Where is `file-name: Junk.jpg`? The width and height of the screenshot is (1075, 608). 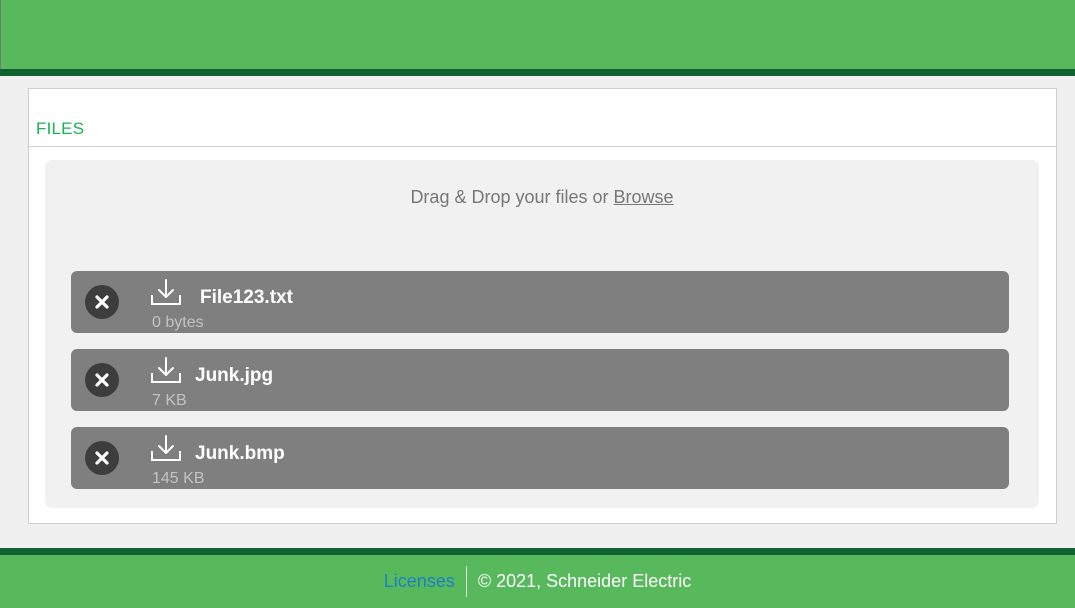
file-name: Junk.jpg is located at coordinates (234, 375).